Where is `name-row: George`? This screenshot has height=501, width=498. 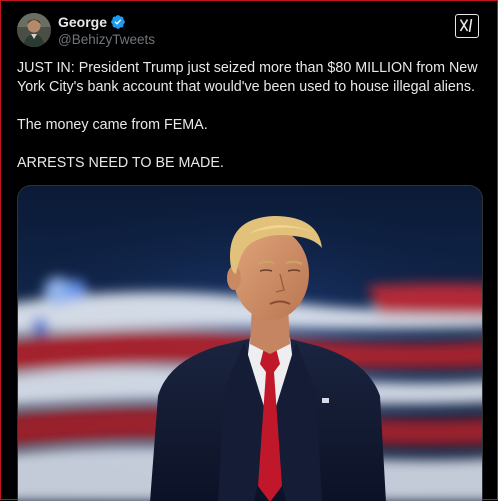 name-row: George is located at coordinates (106, 22).